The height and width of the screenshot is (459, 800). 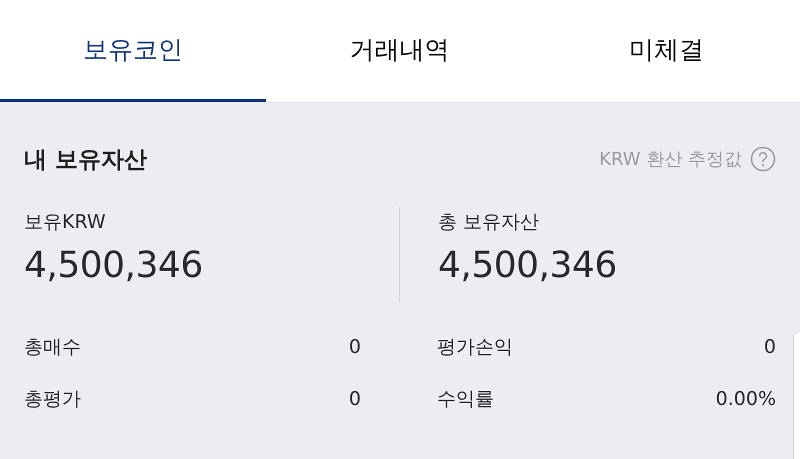 I want to click on section-title: 내 보유자산, so click(x=86, y=160).